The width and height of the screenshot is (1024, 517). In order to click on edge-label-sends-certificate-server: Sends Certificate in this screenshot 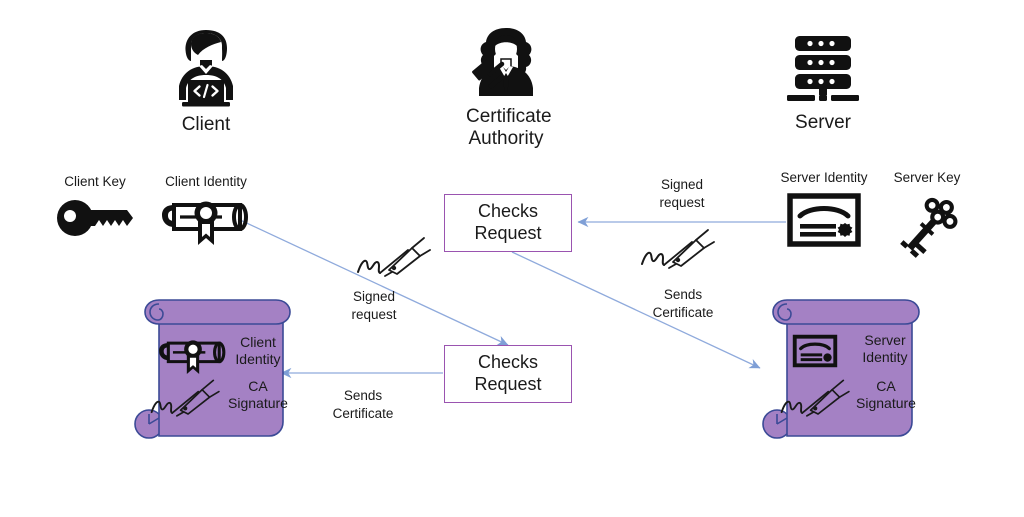, I will do `click(683, 303)`.